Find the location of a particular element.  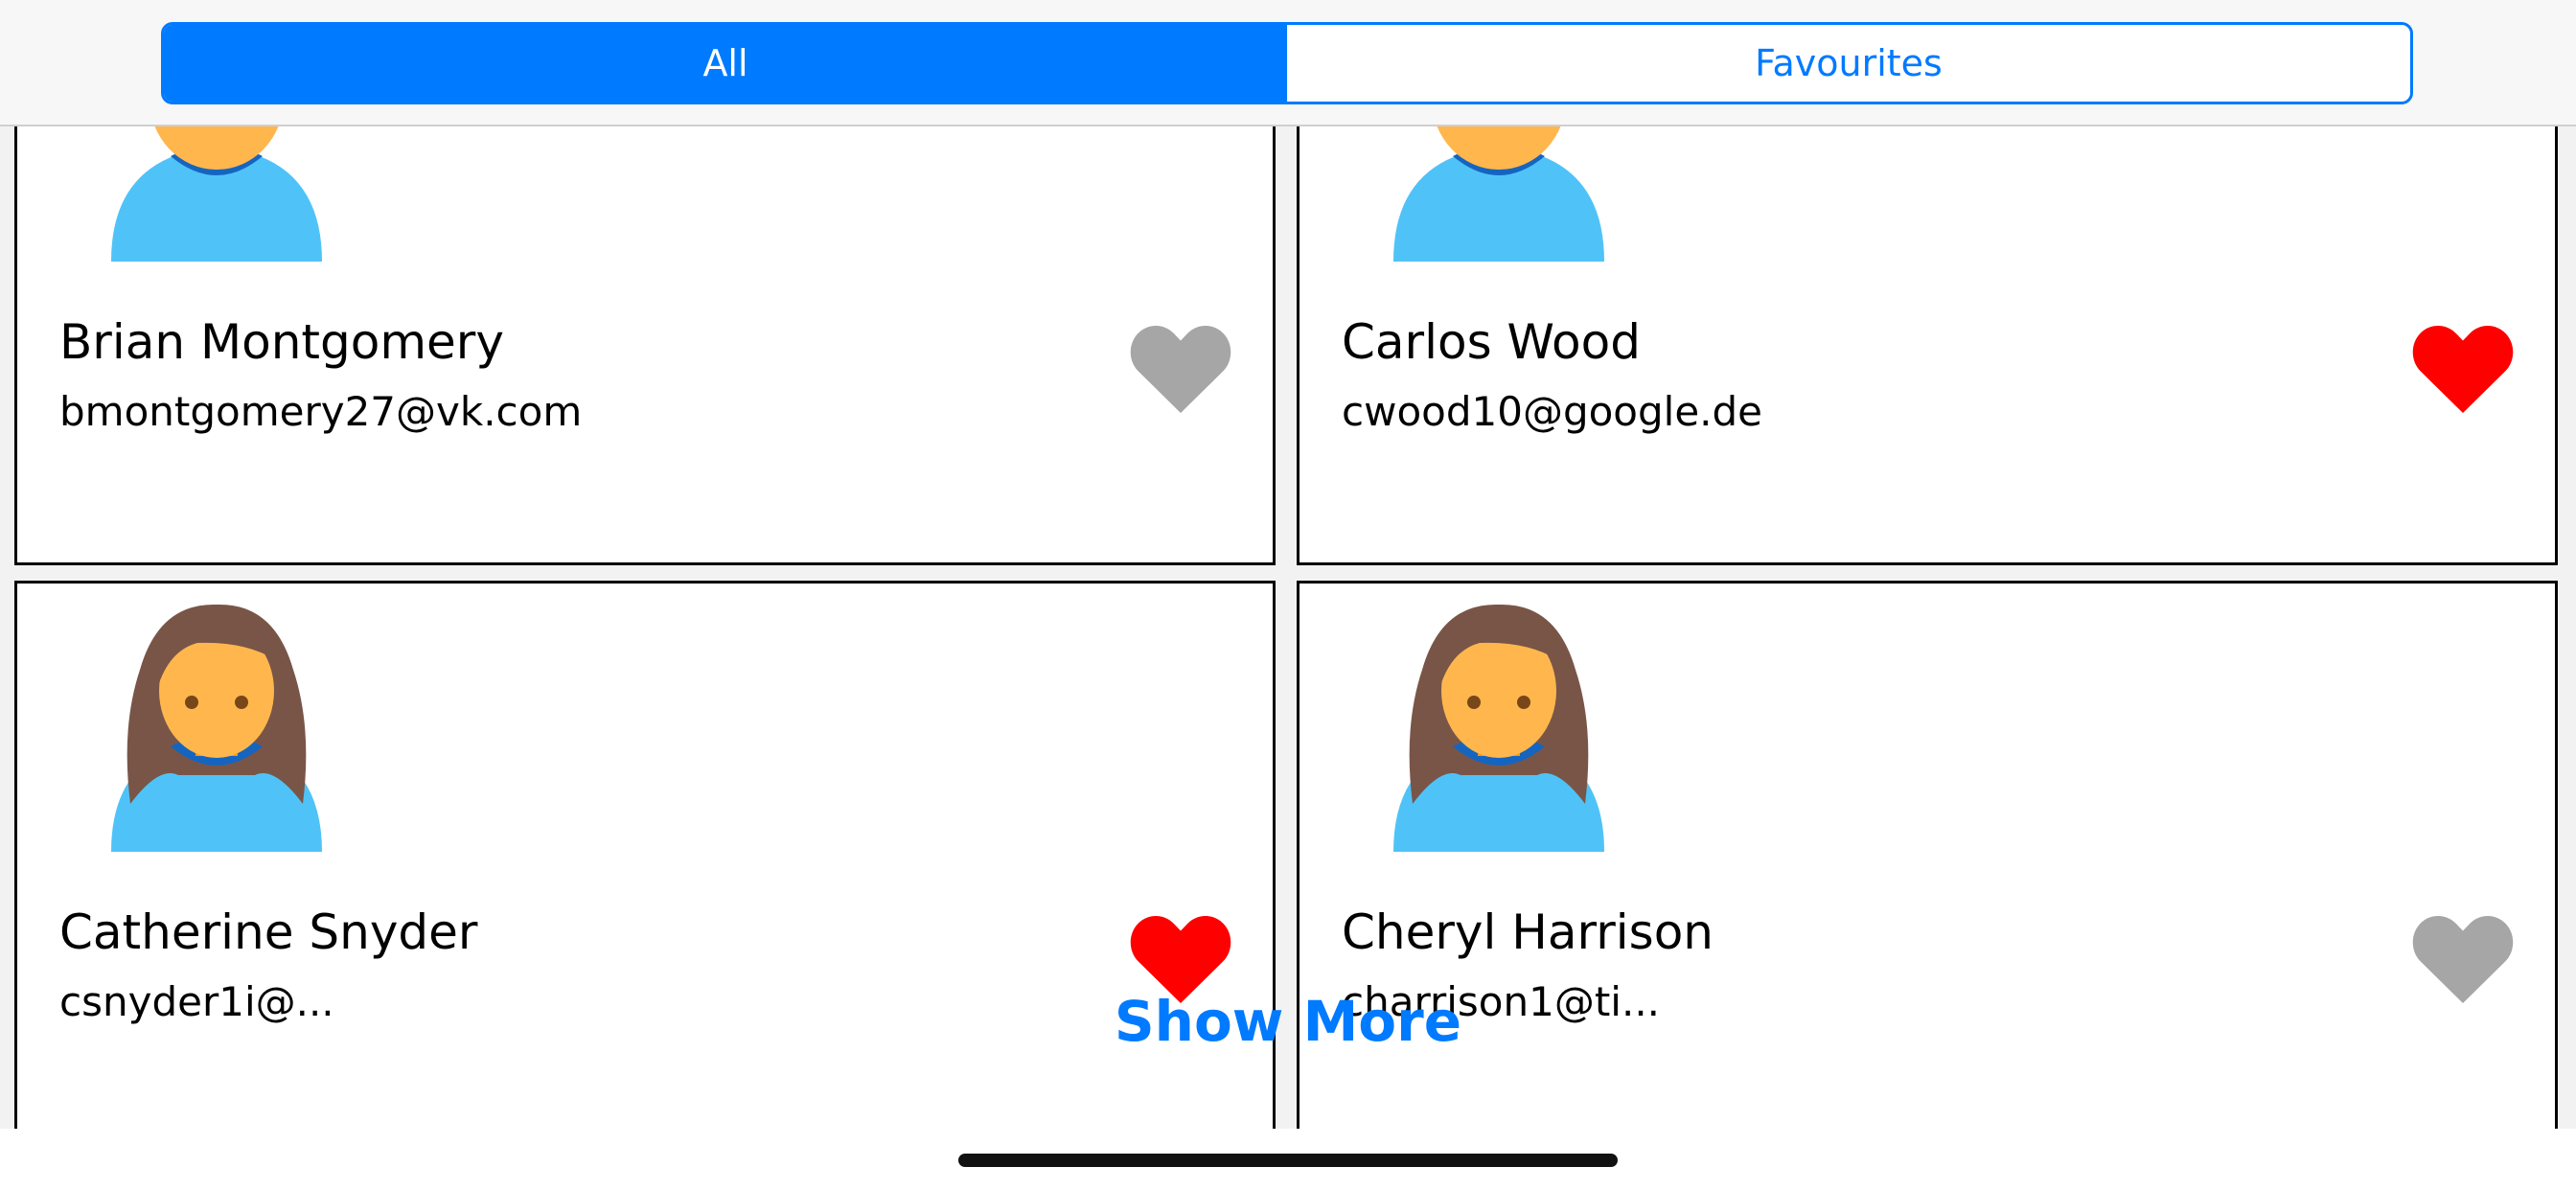

filter-segmented-control: All Favourites is located at coordinates (1287, 63).